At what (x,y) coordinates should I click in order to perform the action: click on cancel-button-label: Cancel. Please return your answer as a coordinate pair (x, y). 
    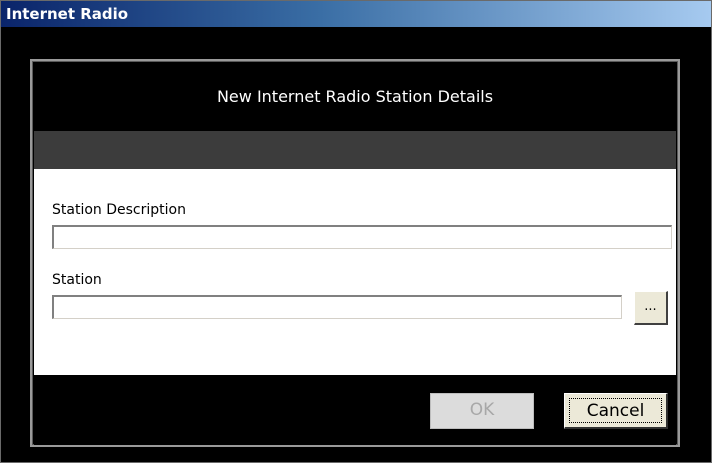
    Looking at the image, I should click on (615, 410).